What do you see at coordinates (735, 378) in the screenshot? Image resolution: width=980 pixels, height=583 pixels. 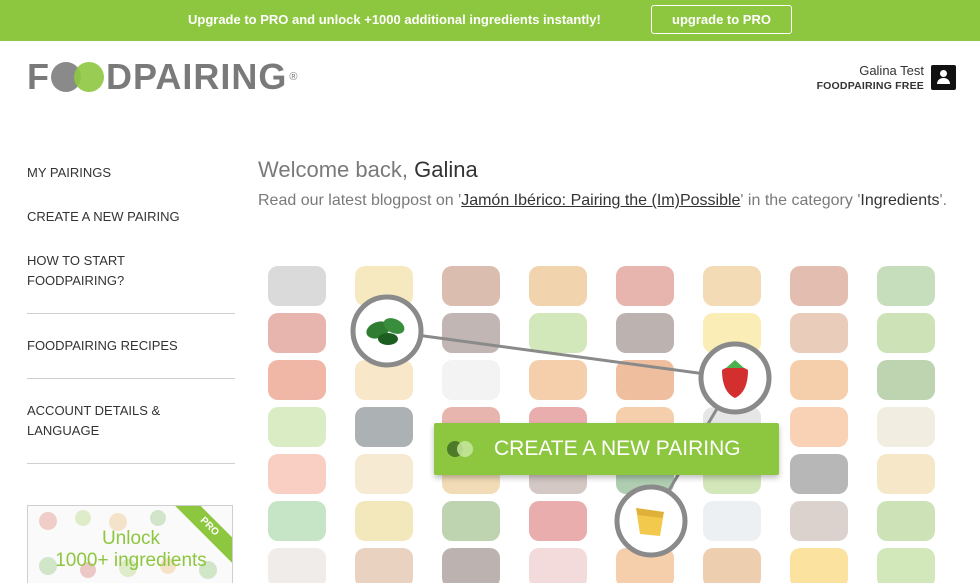 I see `strawberry-icon` at bounding box center [735, 378].